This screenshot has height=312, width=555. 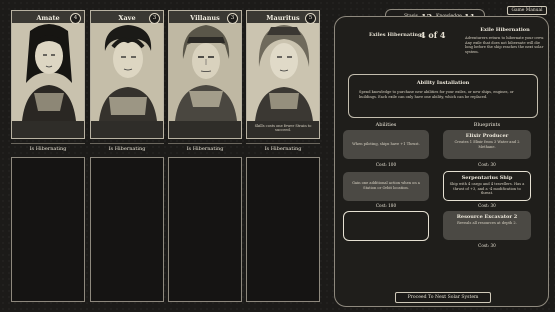 I want to click on exile-hibernation-title: Exile Hibernation, so click(x=505, y=30).